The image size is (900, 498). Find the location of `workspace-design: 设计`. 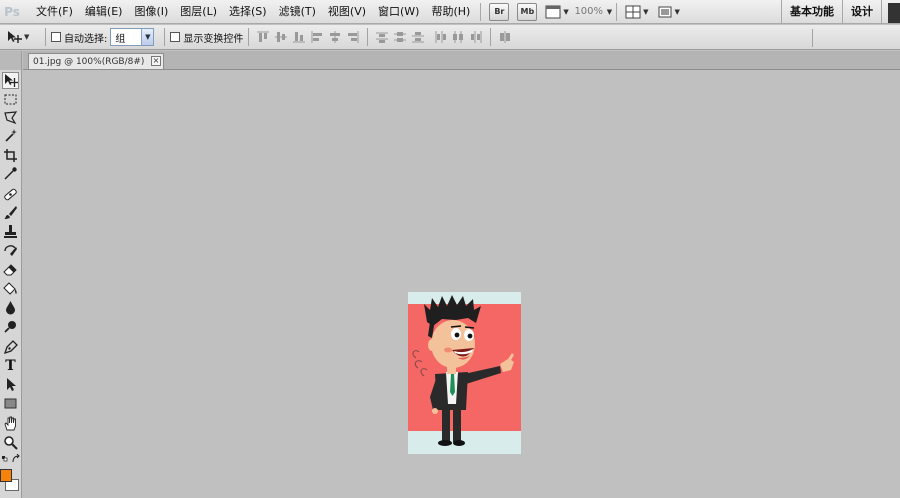

workspace-design: 设计 is located at coordinates (862, 12).